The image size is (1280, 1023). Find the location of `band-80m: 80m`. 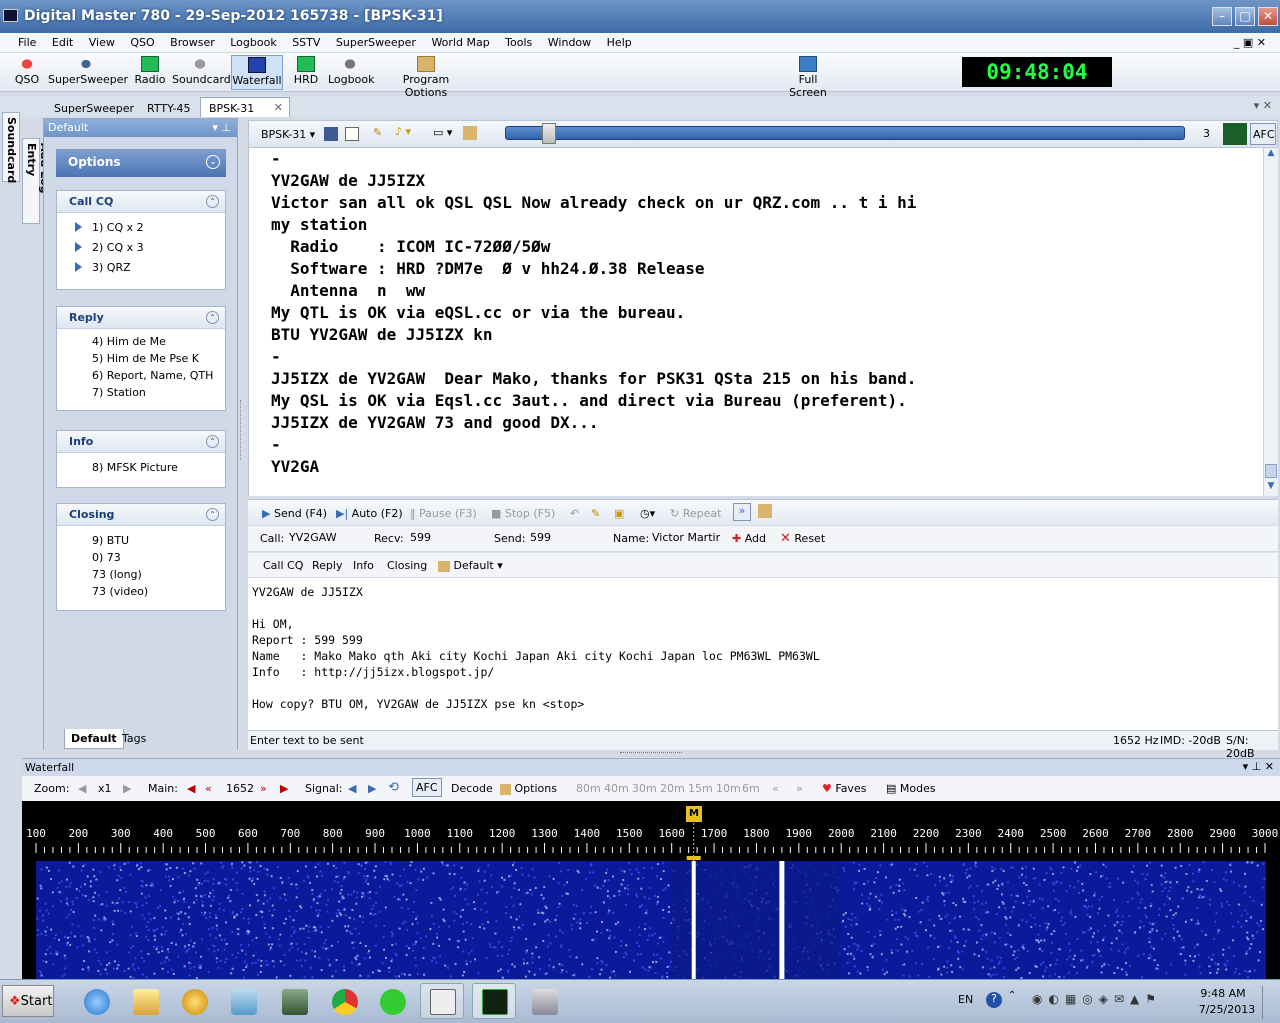

band-80m: 80m is located at coordinates (588, 788).